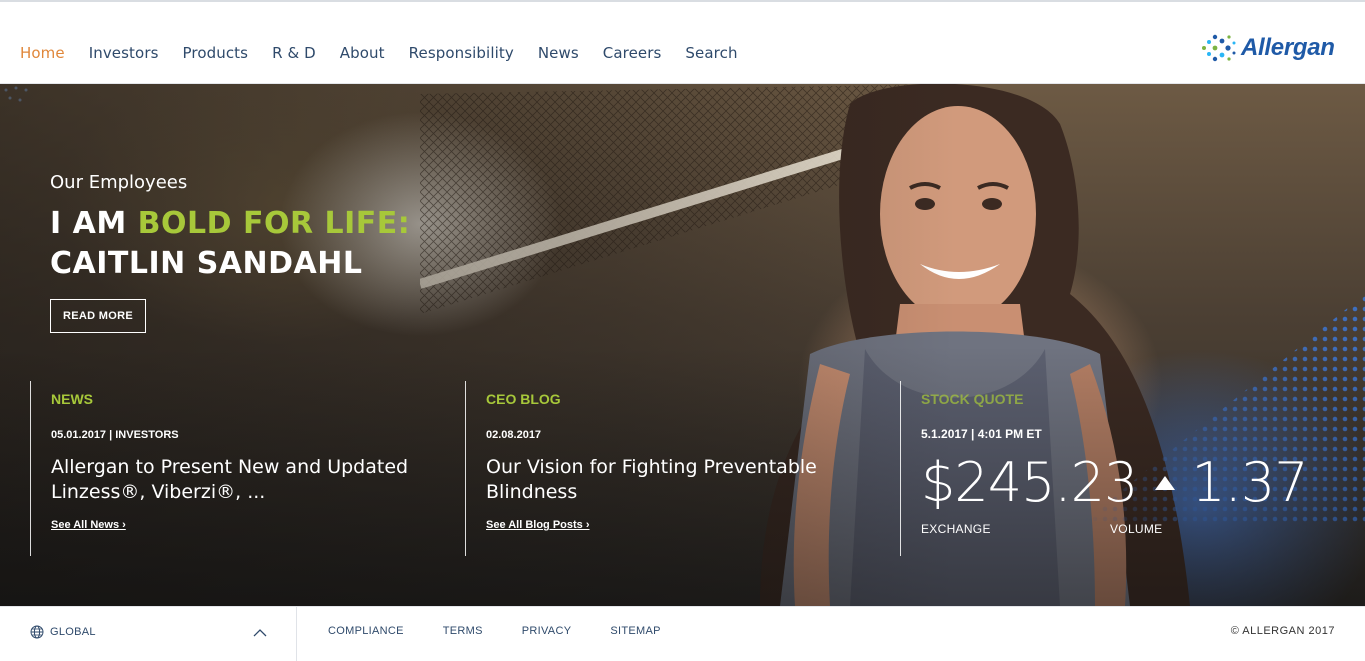  I want to click on nav-products: Products, so click(216, 53).